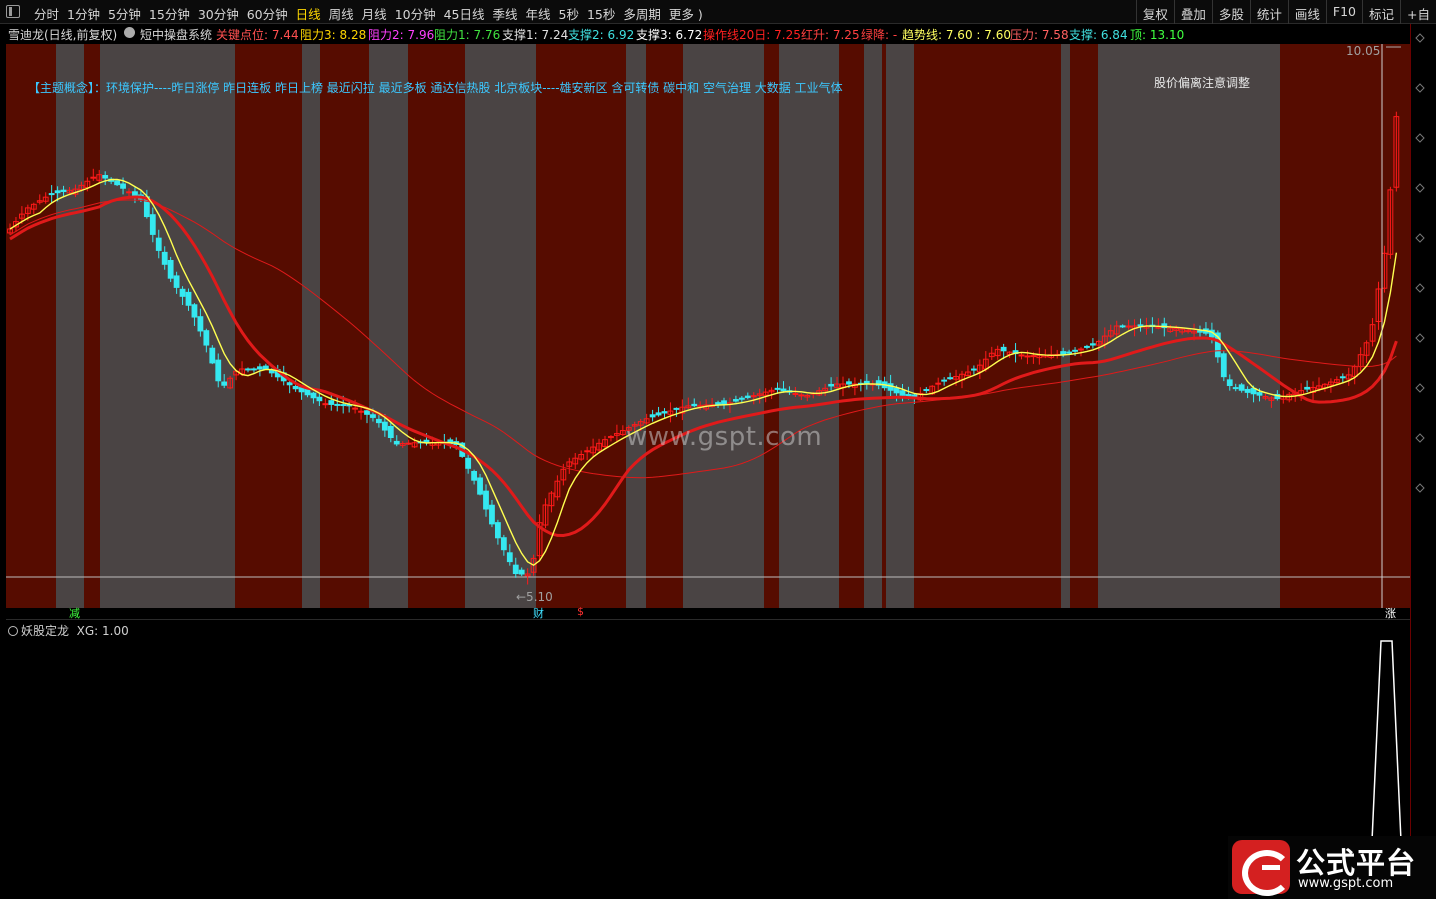 Image resolution: width=1436 pixels, height=899 pixels. I want to click on tool-button-6: 标记, so click(1381, 12).